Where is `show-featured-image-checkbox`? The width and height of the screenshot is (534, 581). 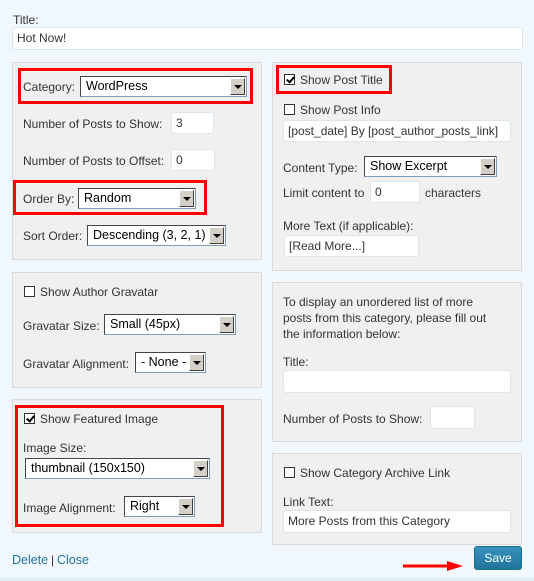 show-featured-image-checkbox is located at coordinates (29, 418).